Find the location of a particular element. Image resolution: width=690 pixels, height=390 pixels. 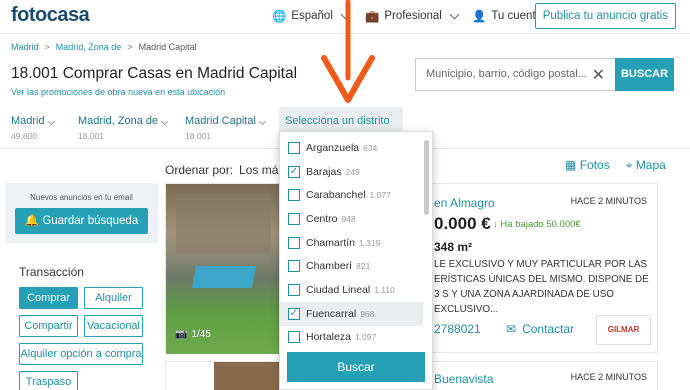

search-input: Municipio, barrio, código postal... ✕ is located at coordinates (515, 74).